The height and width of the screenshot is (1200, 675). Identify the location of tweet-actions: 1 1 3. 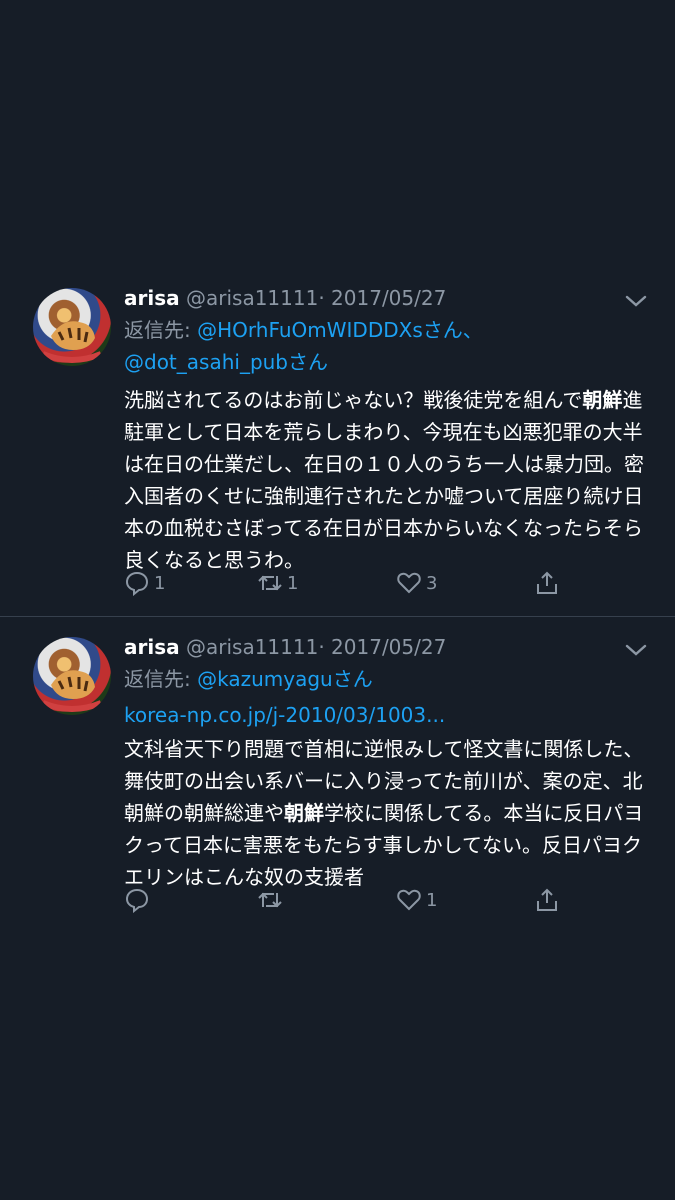
(344, 586).